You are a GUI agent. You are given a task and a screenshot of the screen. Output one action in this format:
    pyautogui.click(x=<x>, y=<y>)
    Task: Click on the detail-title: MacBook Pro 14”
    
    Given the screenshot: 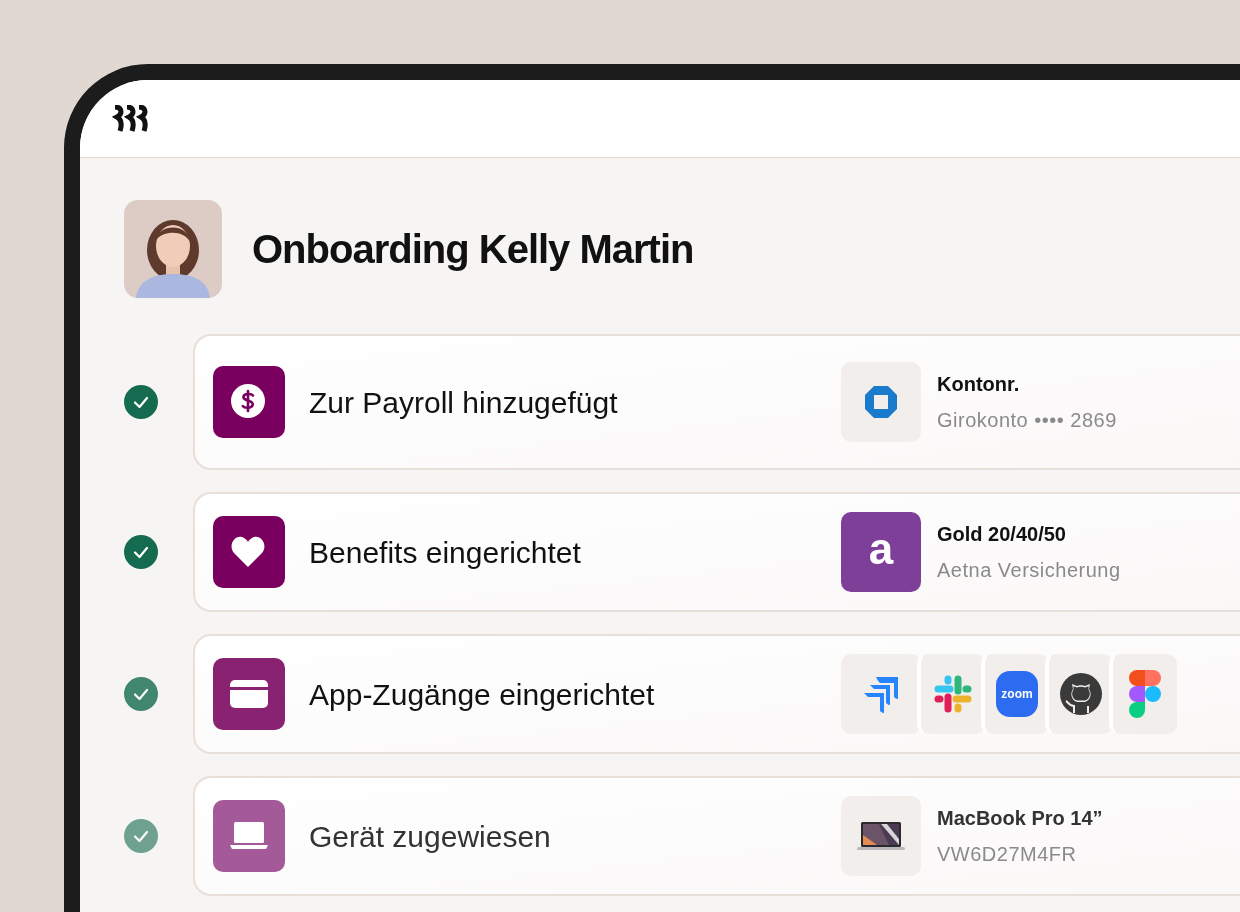 What is the action you would take?
    pyautogui.click(x=1020, y=818)
    